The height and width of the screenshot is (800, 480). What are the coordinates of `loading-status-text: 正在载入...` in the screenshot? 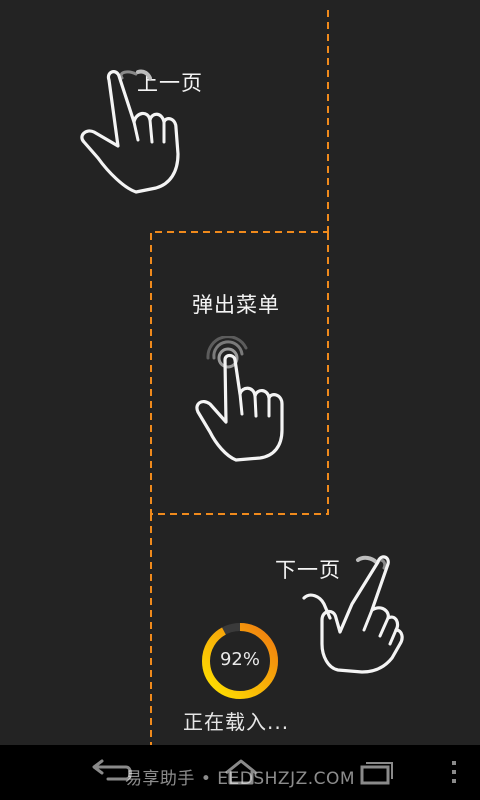 It's located at (236, 722).